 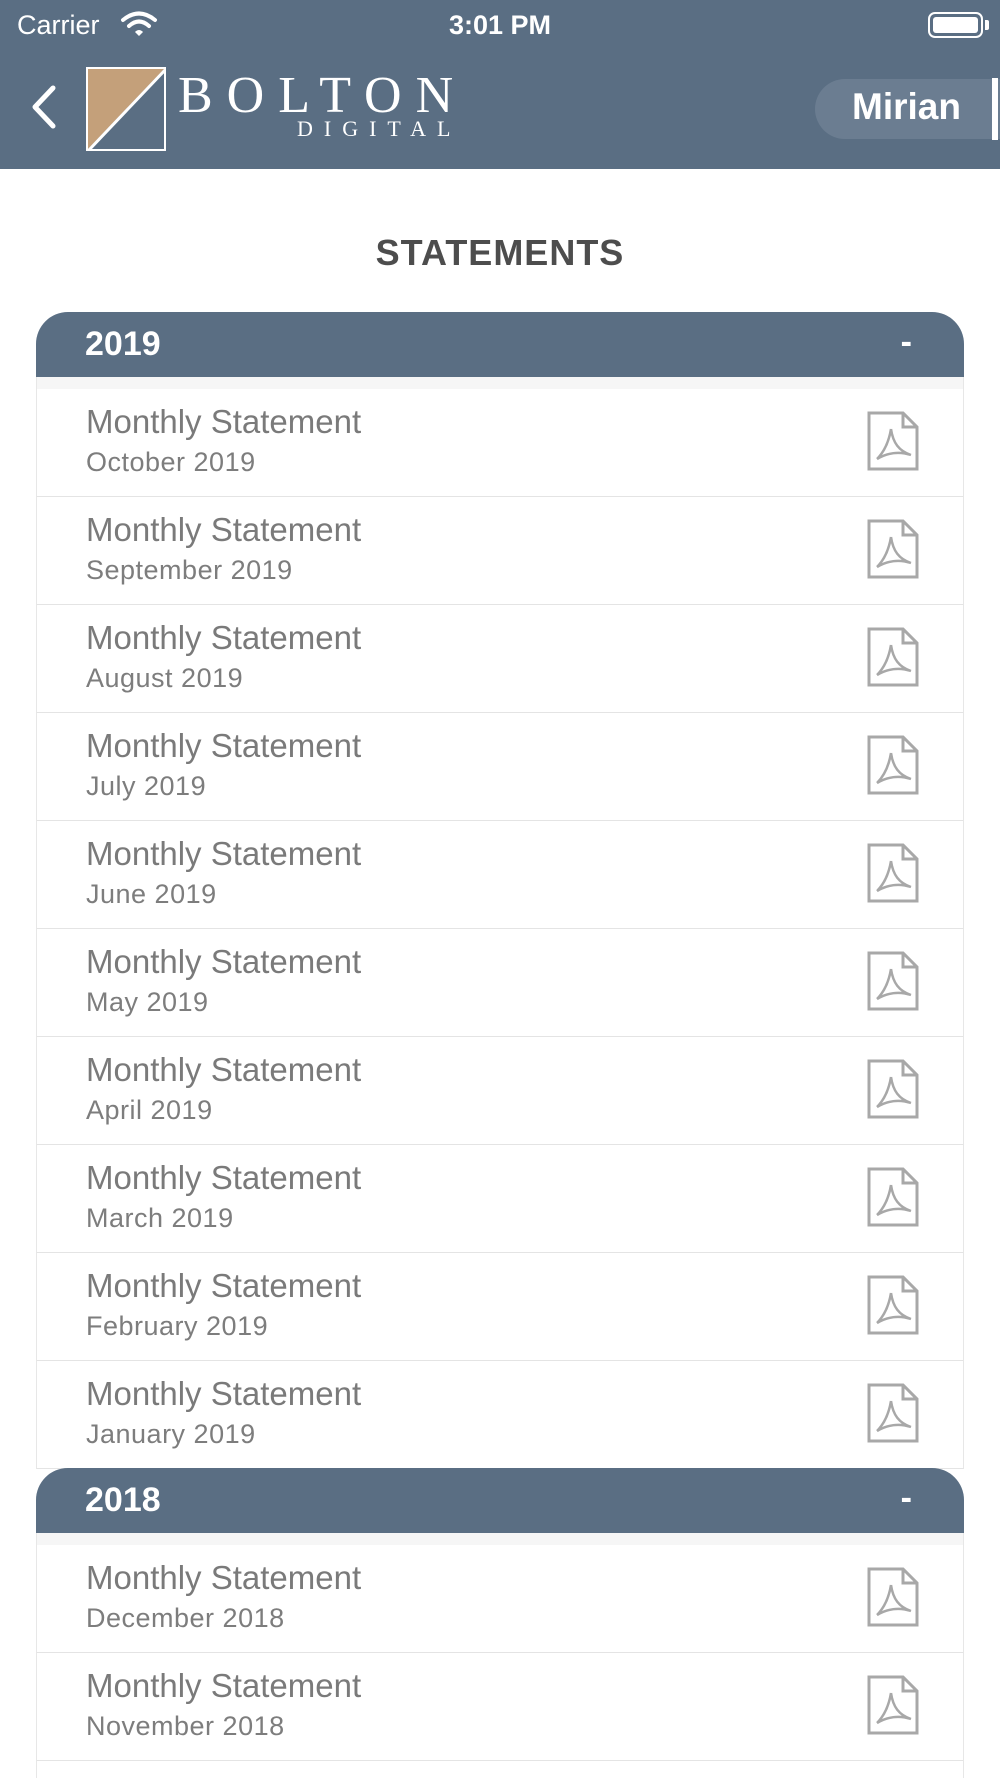 I want to click on bolton-logo-mark, so click(x=126, y=109).